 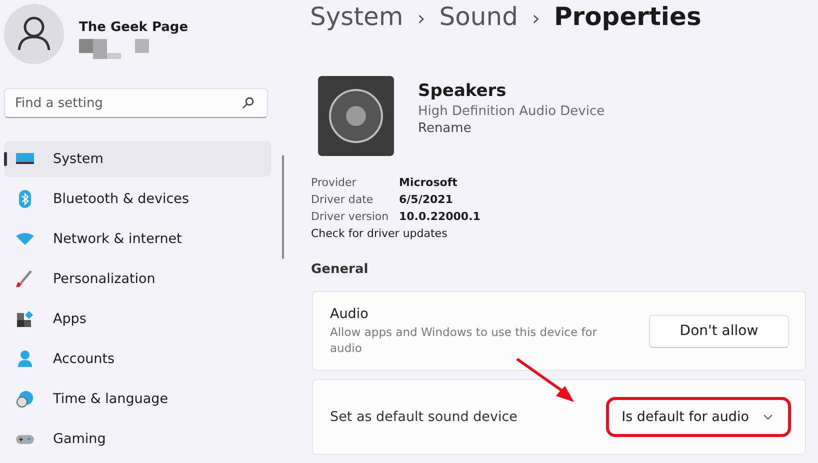 What do you see at coordinates (5, 159) in the screenshot?
I see `selection-indicator` at bounding box center [5, 159].